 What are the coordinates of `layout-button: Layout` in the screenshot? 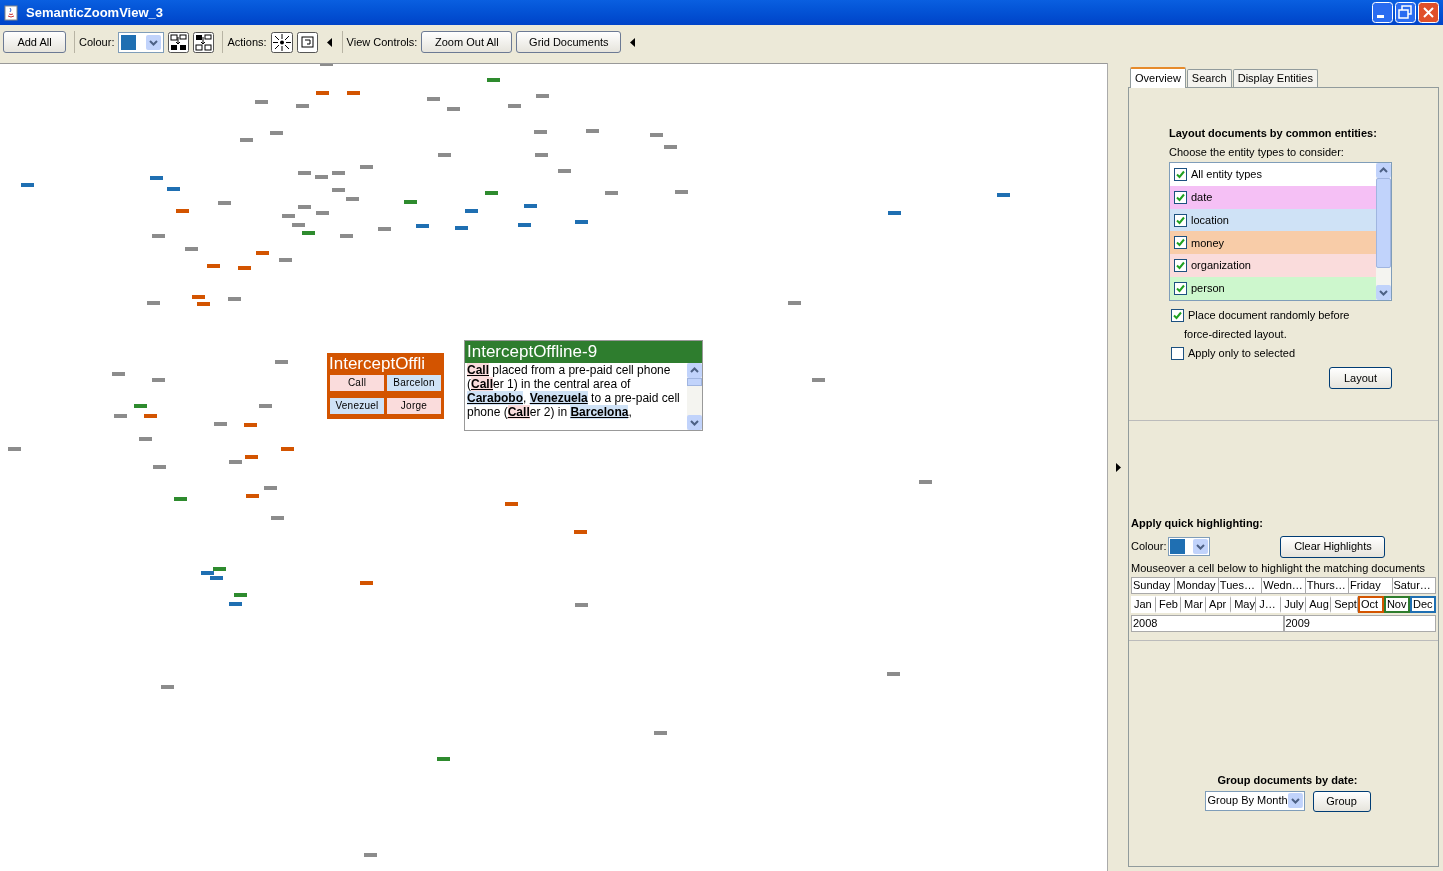 It's located at (1360, 378).